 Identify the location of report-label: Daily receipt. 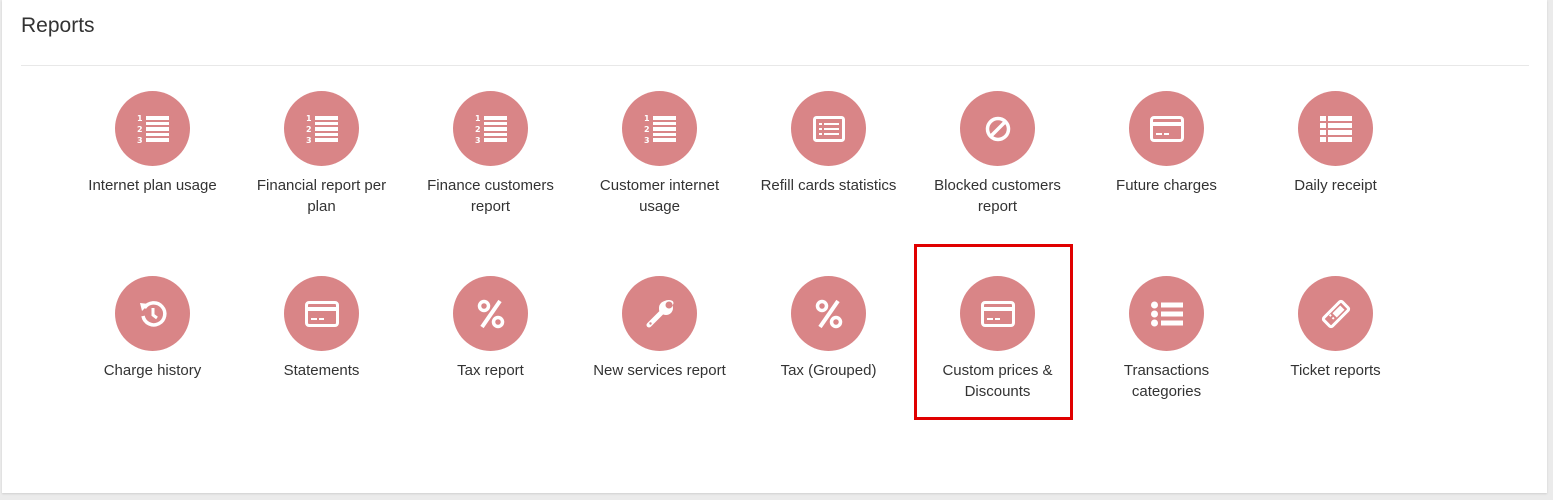
(1335, 185).